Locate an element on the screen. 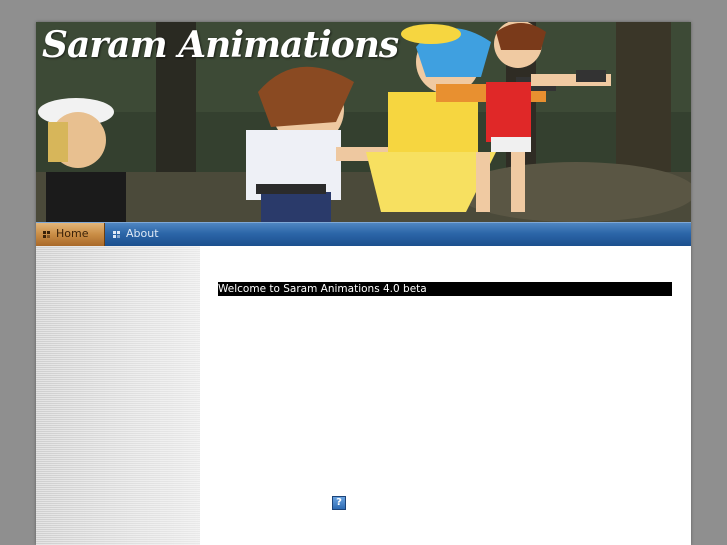  nav-label: About is located at coordinates (142, 233).